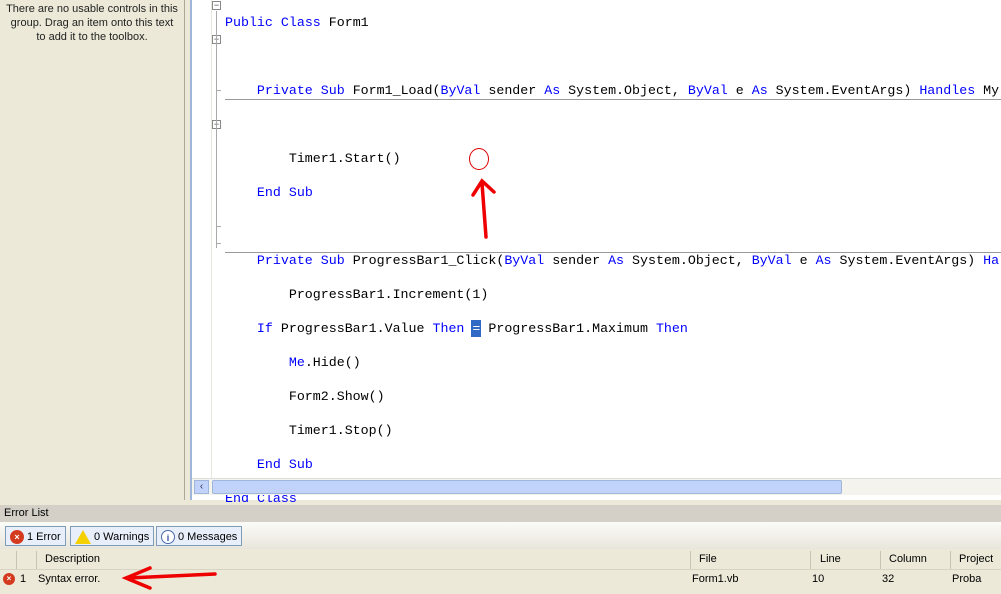  Describe the element at coordinates (500, 513) in the screenshot. I see `error-list-title: Error List` at that location.